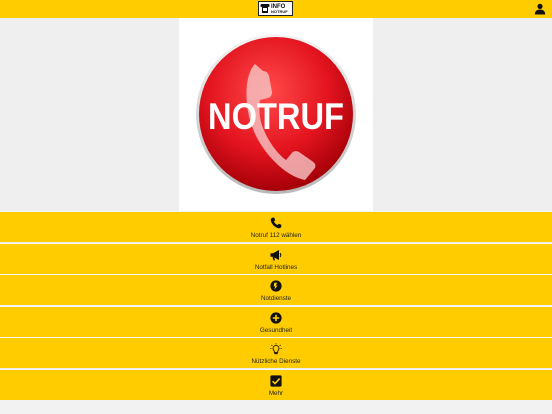 The image size is (552, 414). I want to click on menu-item-label: Mehr, so click(276, 393).